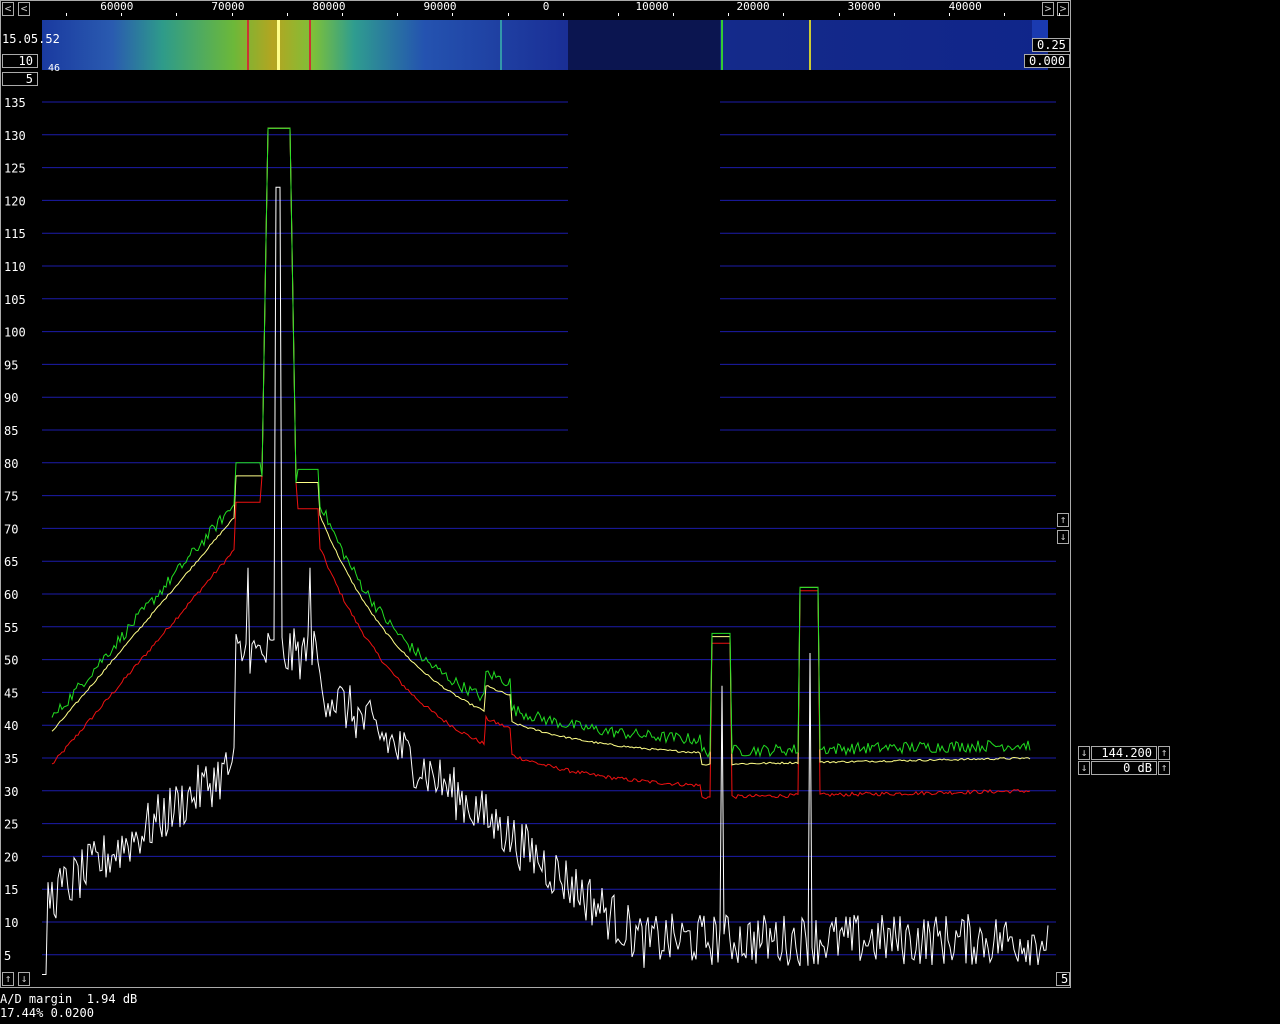 This screenshot has width=1280, height=1024. Describe the element at coordinates (1124, 768) in the screenshot. I see `gain-db-field: 0 dB` at that location.